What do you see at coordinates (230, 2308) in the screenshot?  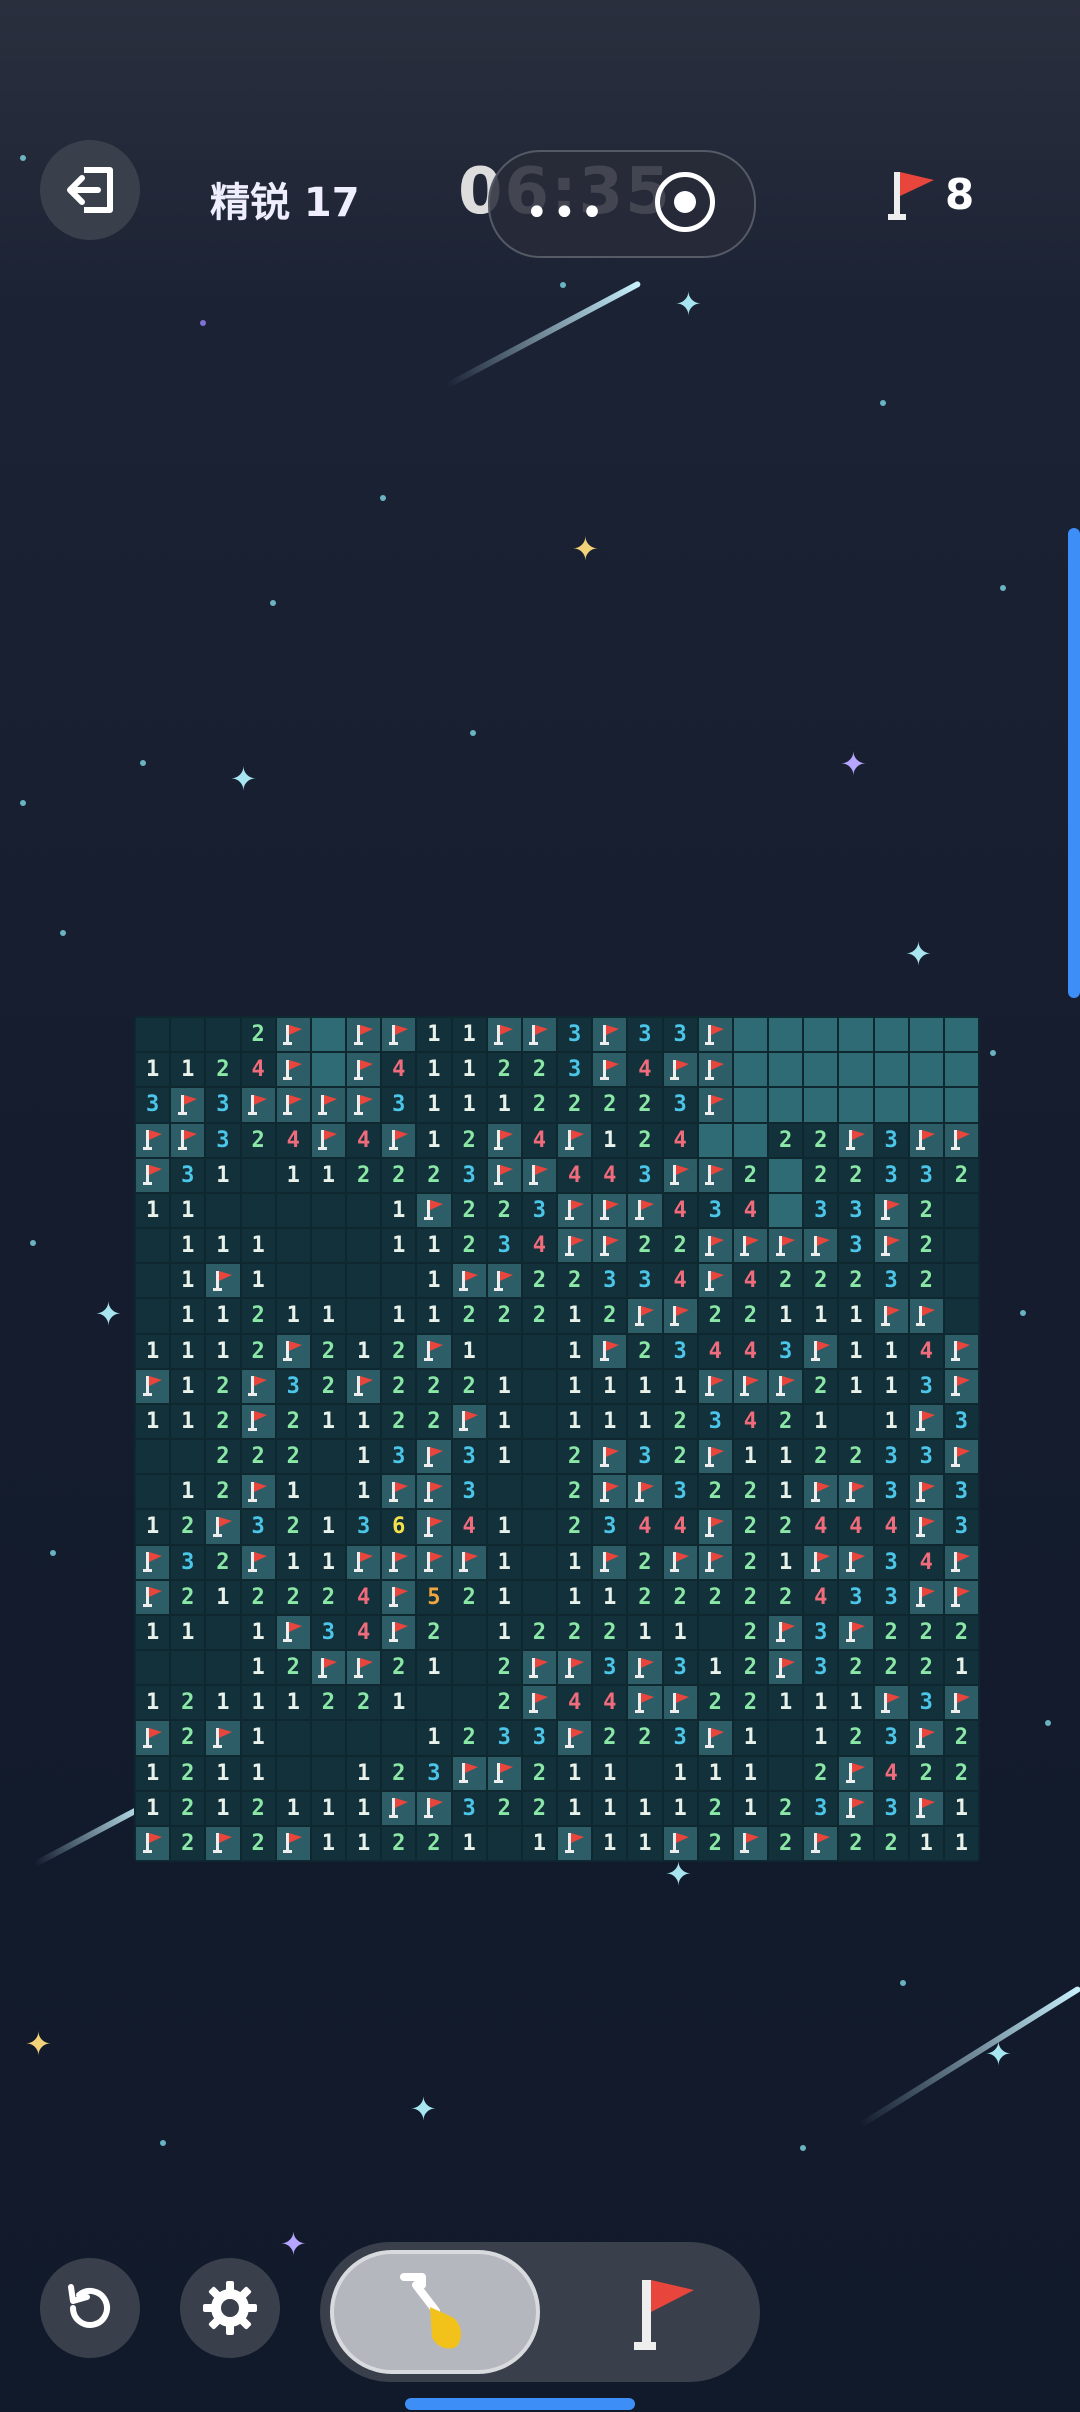 I see `settings-button` at bounding box center [230, 2308].